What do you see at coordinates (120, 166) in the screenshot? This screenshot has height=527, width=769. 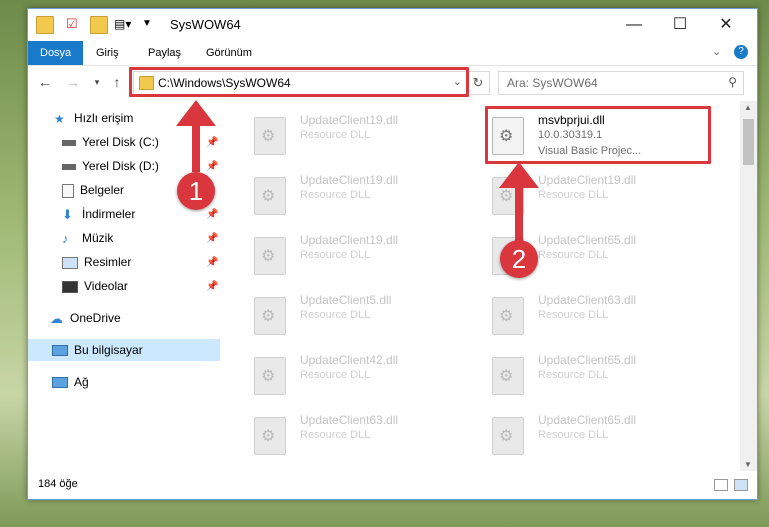 I see `sidebar-item-label: Yerel Disk (D:)` at bounding box center [120, 166].